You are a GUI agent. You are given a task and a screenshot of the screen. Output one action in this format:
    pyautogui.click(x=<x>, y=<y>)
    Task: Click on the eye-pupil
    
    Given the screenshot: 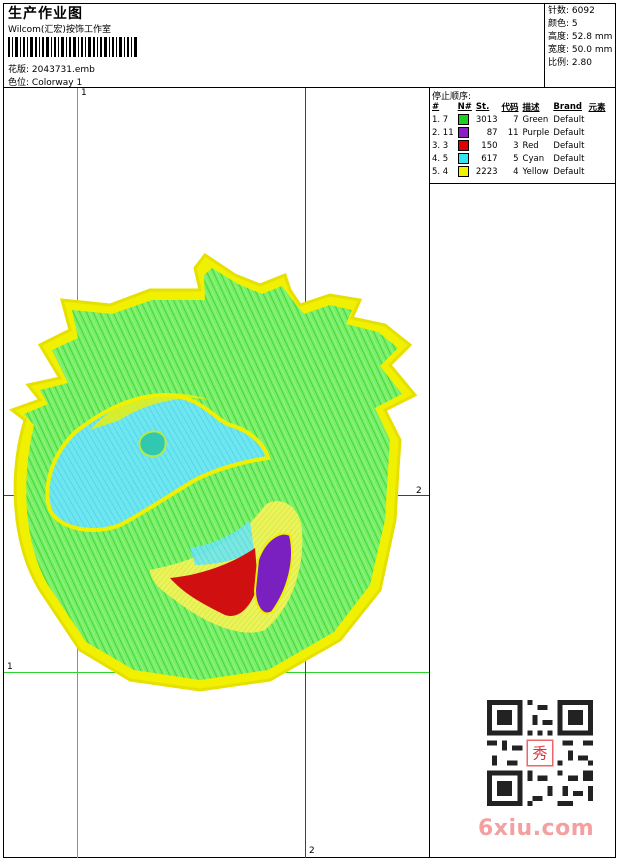 What is the action you would take?
    pyautogui.click(x=152, y=444)
    